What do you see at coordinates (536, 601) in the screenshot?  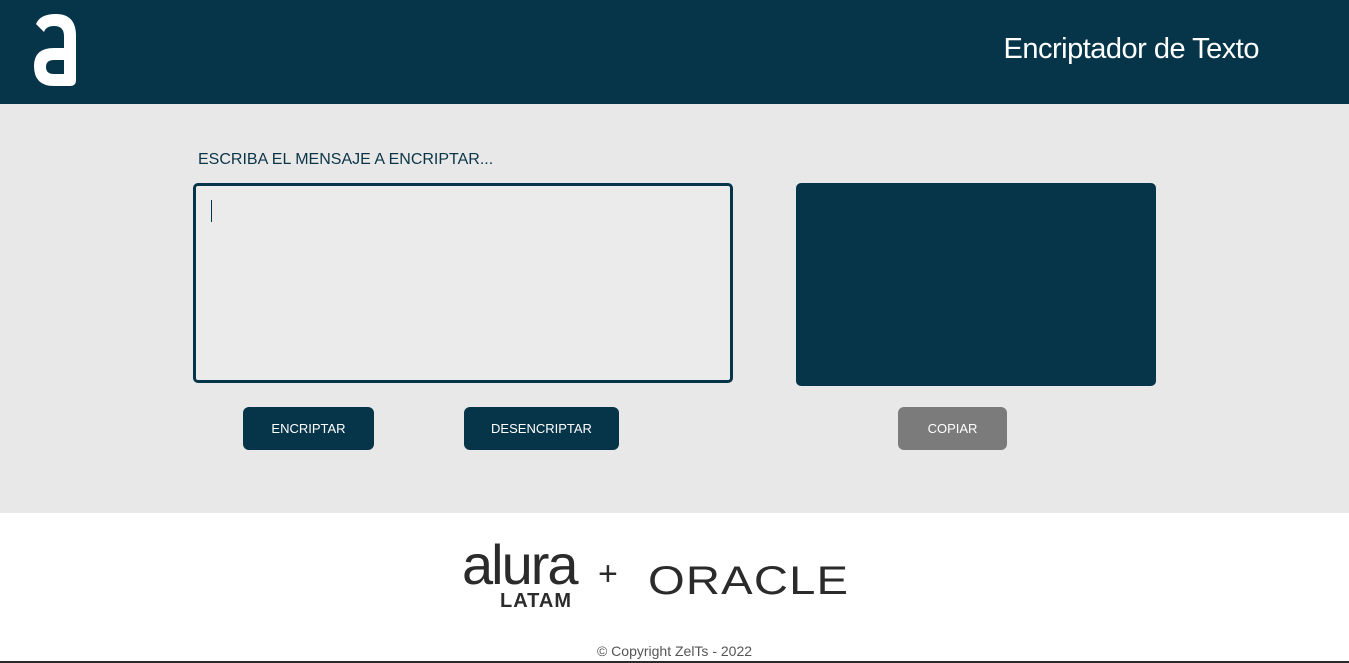 I see `alura-logo-latam: LATAM` at bounding box center [536, 601].